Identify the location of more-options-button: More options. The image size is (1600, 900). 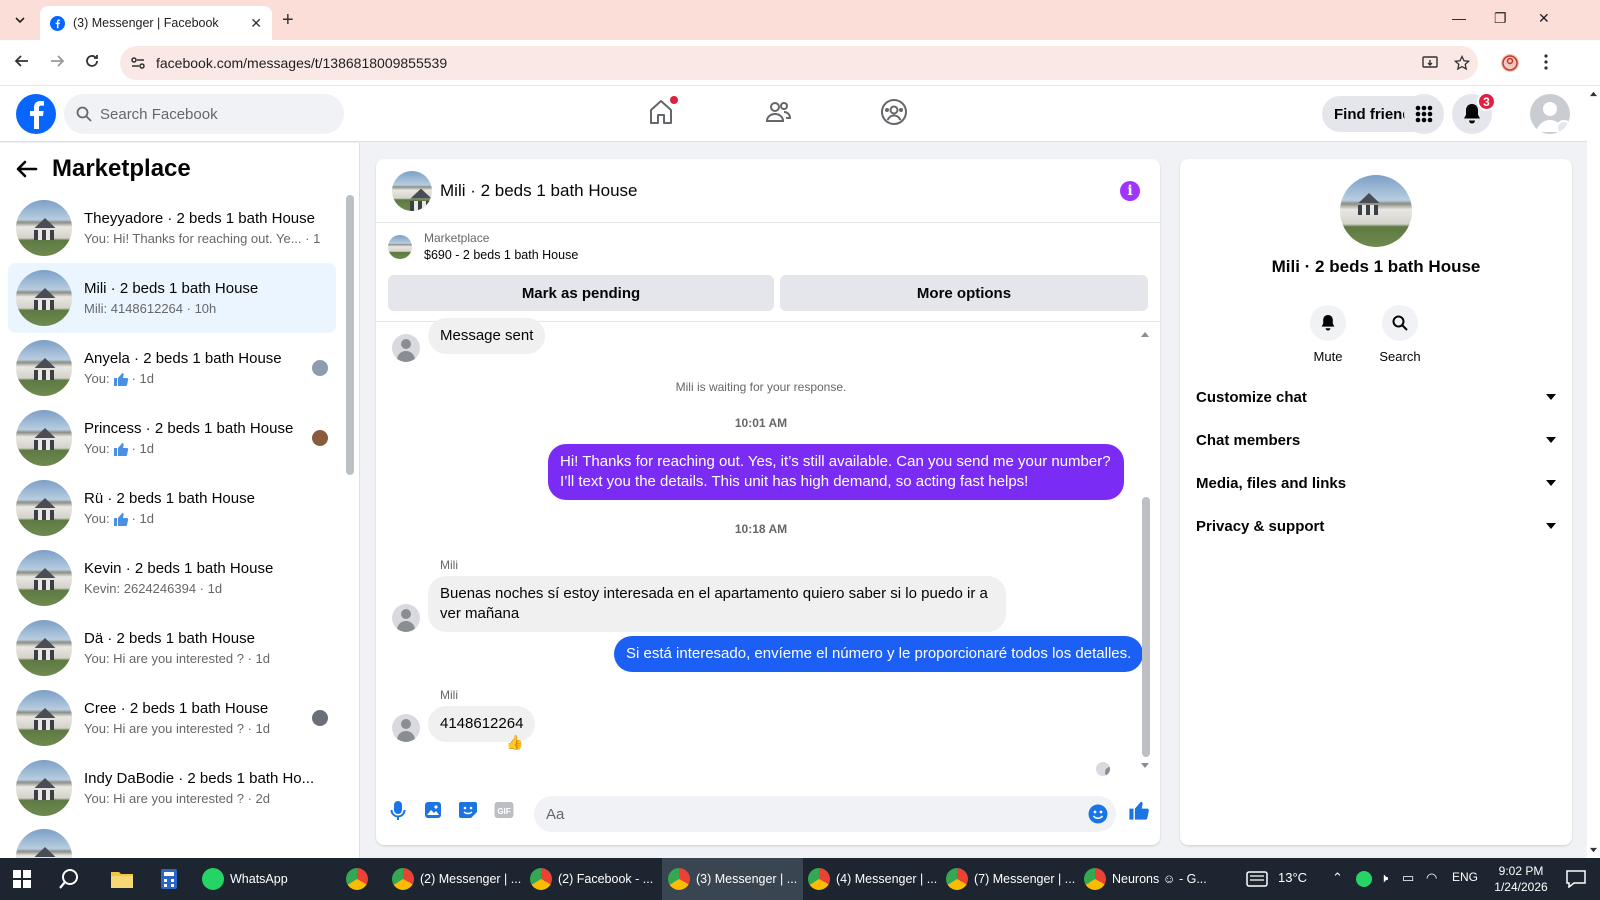
(964, 293).